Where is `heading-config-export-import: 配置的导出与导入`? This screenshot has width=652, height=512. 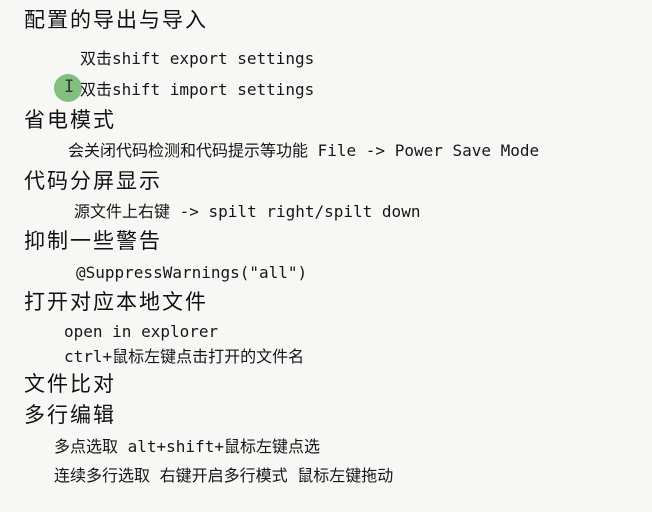 heading-config-export-import: 配置的导出与导入 is located at coordinates (116, 20).